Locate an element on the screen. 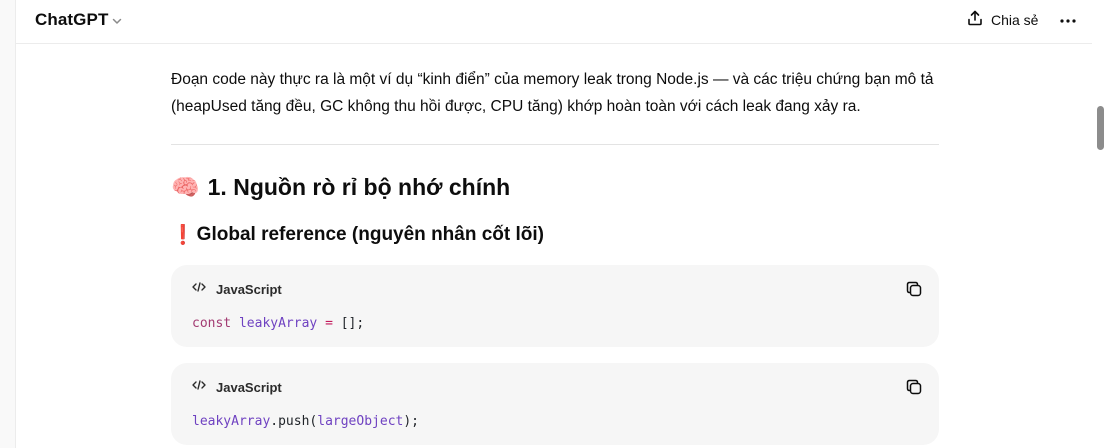 The width and height of the screenshot is (1108, 448). sidebar-edge is located at coordinates (8, 224).